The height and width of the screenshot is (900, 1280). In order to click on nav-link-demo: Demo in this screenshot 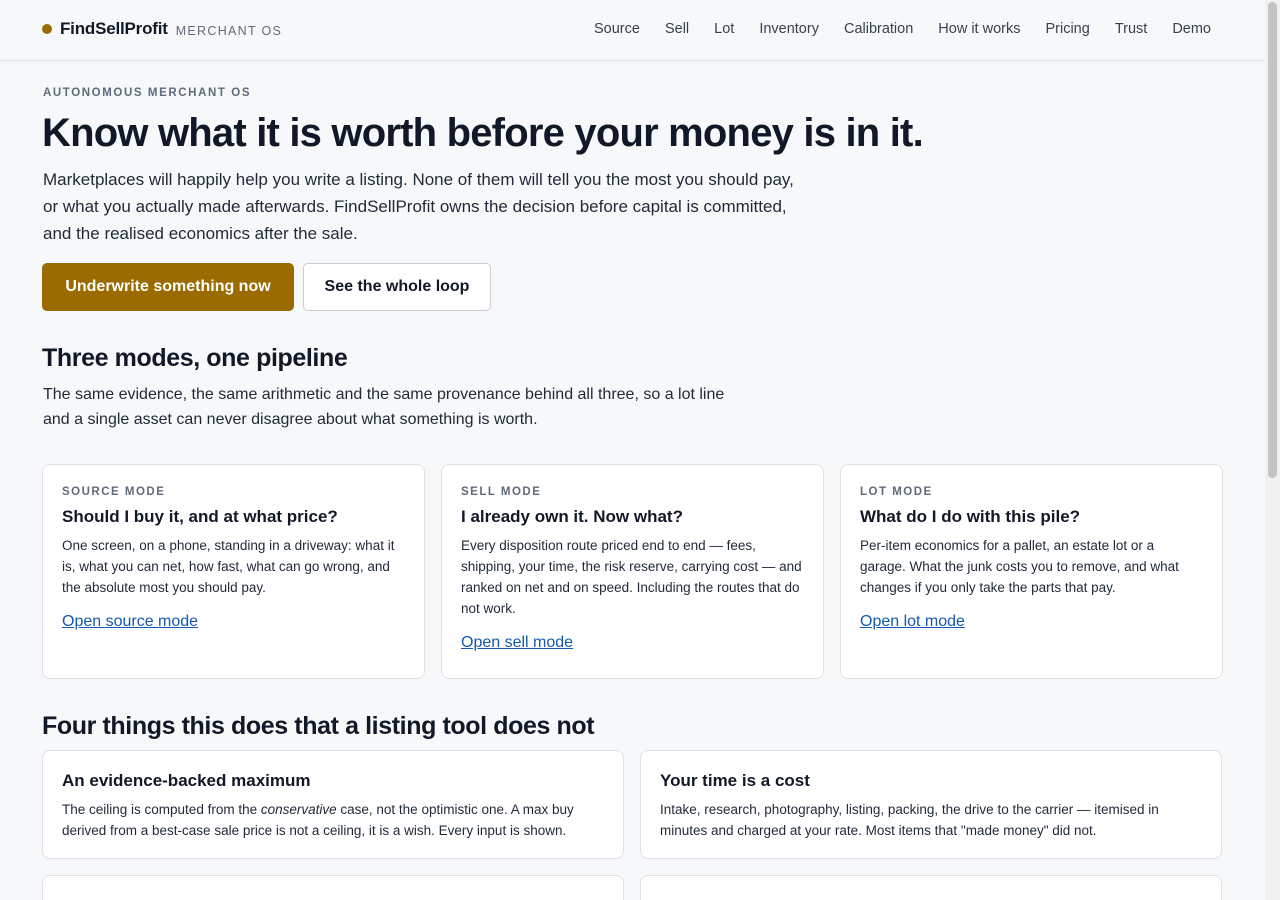, I will do `click(1191, 29)`.